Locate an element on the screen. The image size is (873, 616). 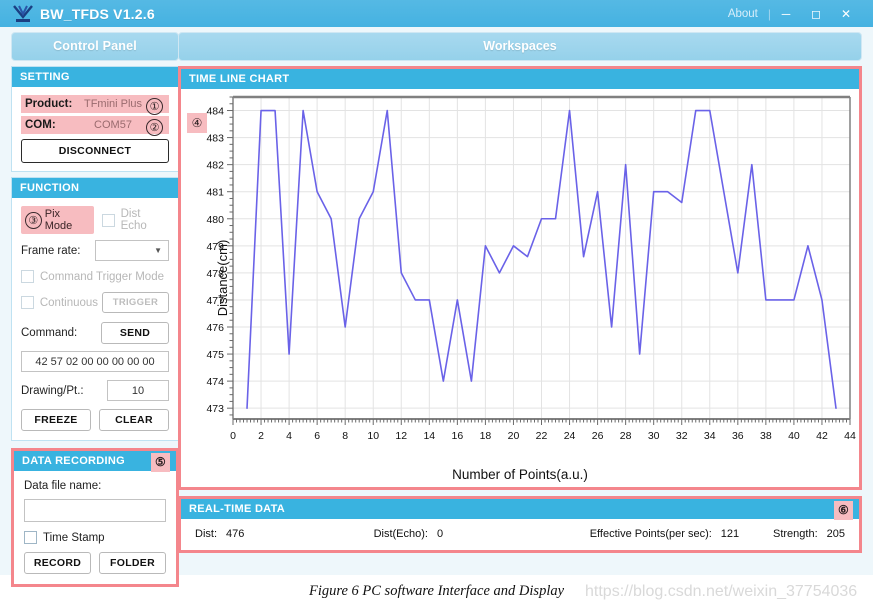
real-time-item-key: Dist: is located at coordinates (206, 534).